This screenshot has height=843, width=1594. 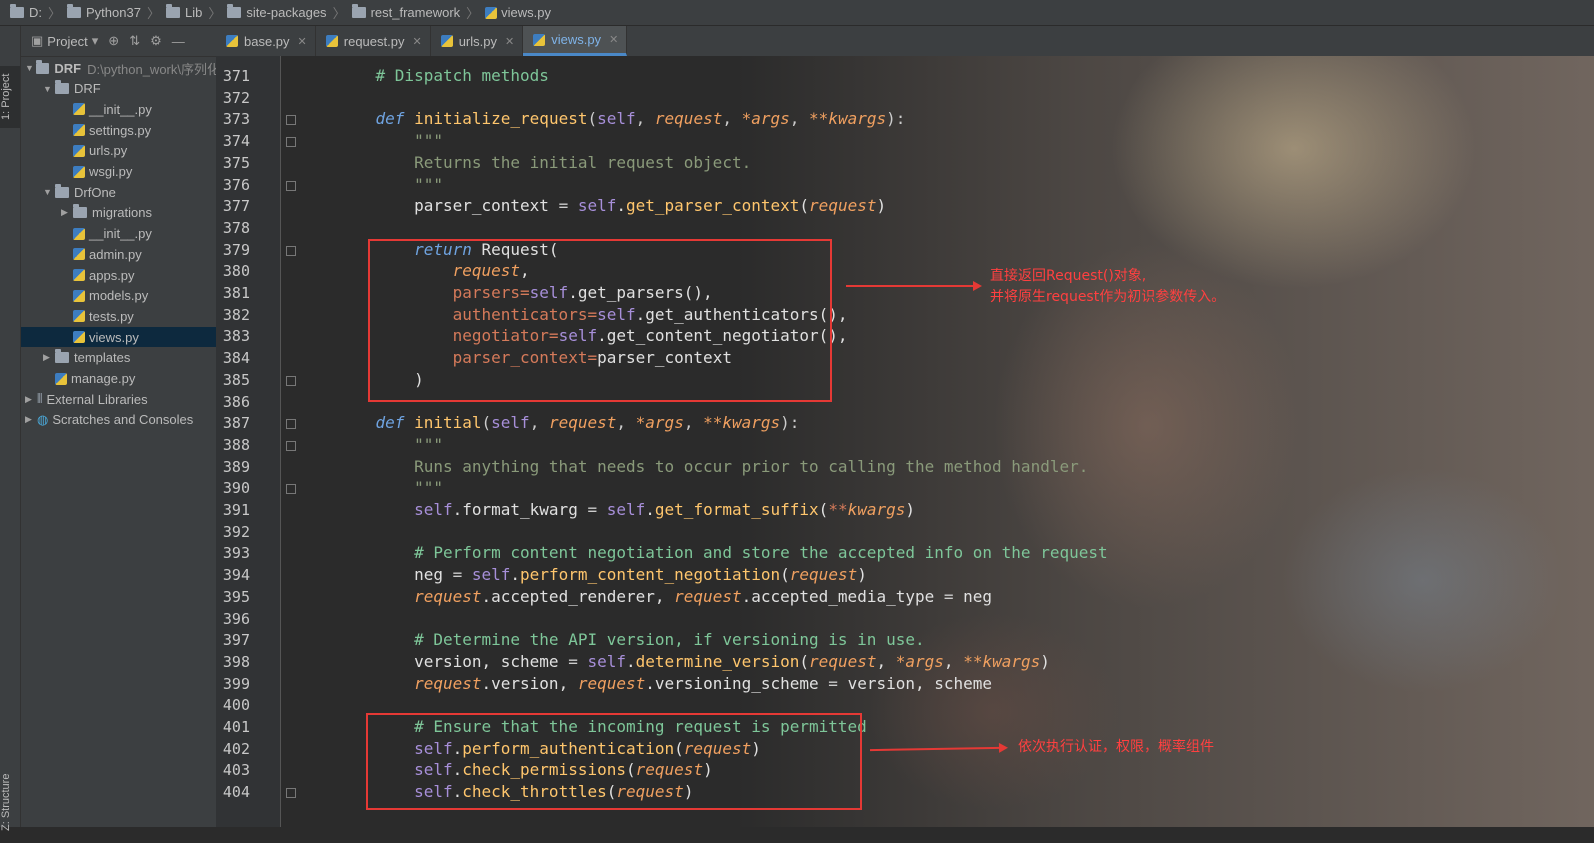 I want to click on tree-item: ▶ templates, so click(x=118, y=358).